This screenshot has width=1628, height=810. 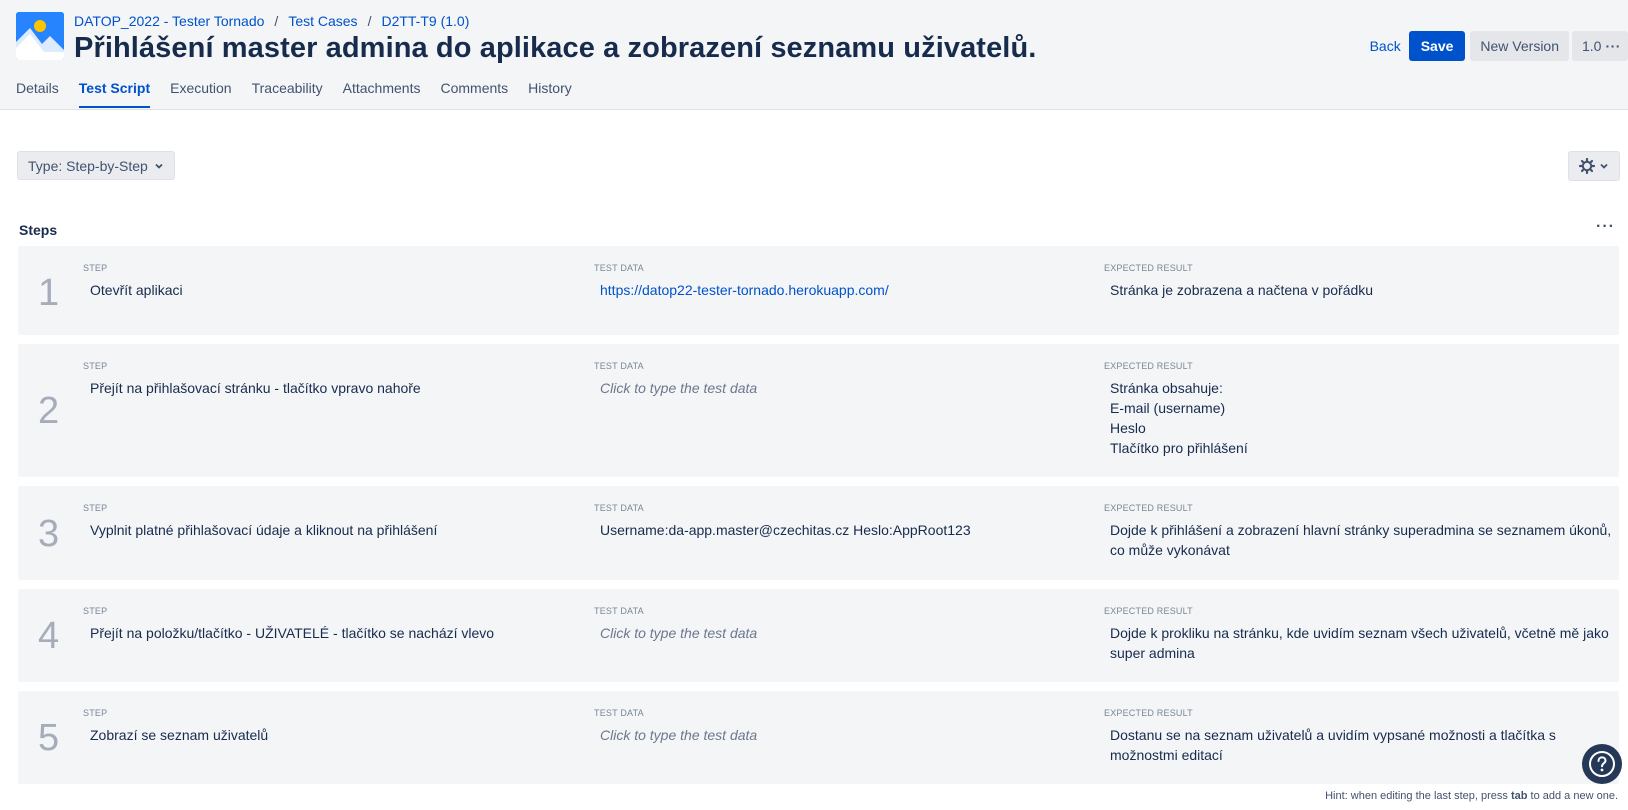 What do you see at coordinates (425, 21) in the screenshot?
I see `breadcrumb-test-case-key-link: D2TT-T9 (1.0)` at bounding box center [425, 21].